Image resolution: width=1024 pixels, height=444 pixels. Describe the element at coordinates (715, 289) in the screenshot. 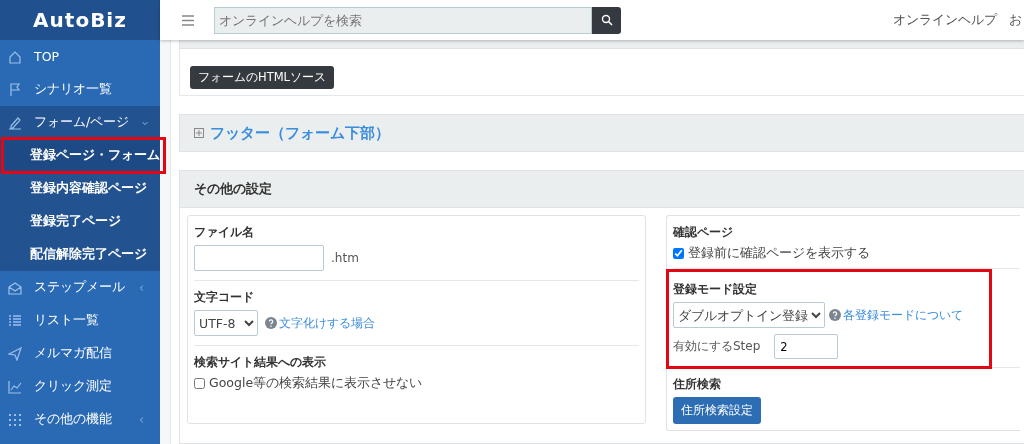

I see `field-label: 登録モード設定` at that location.